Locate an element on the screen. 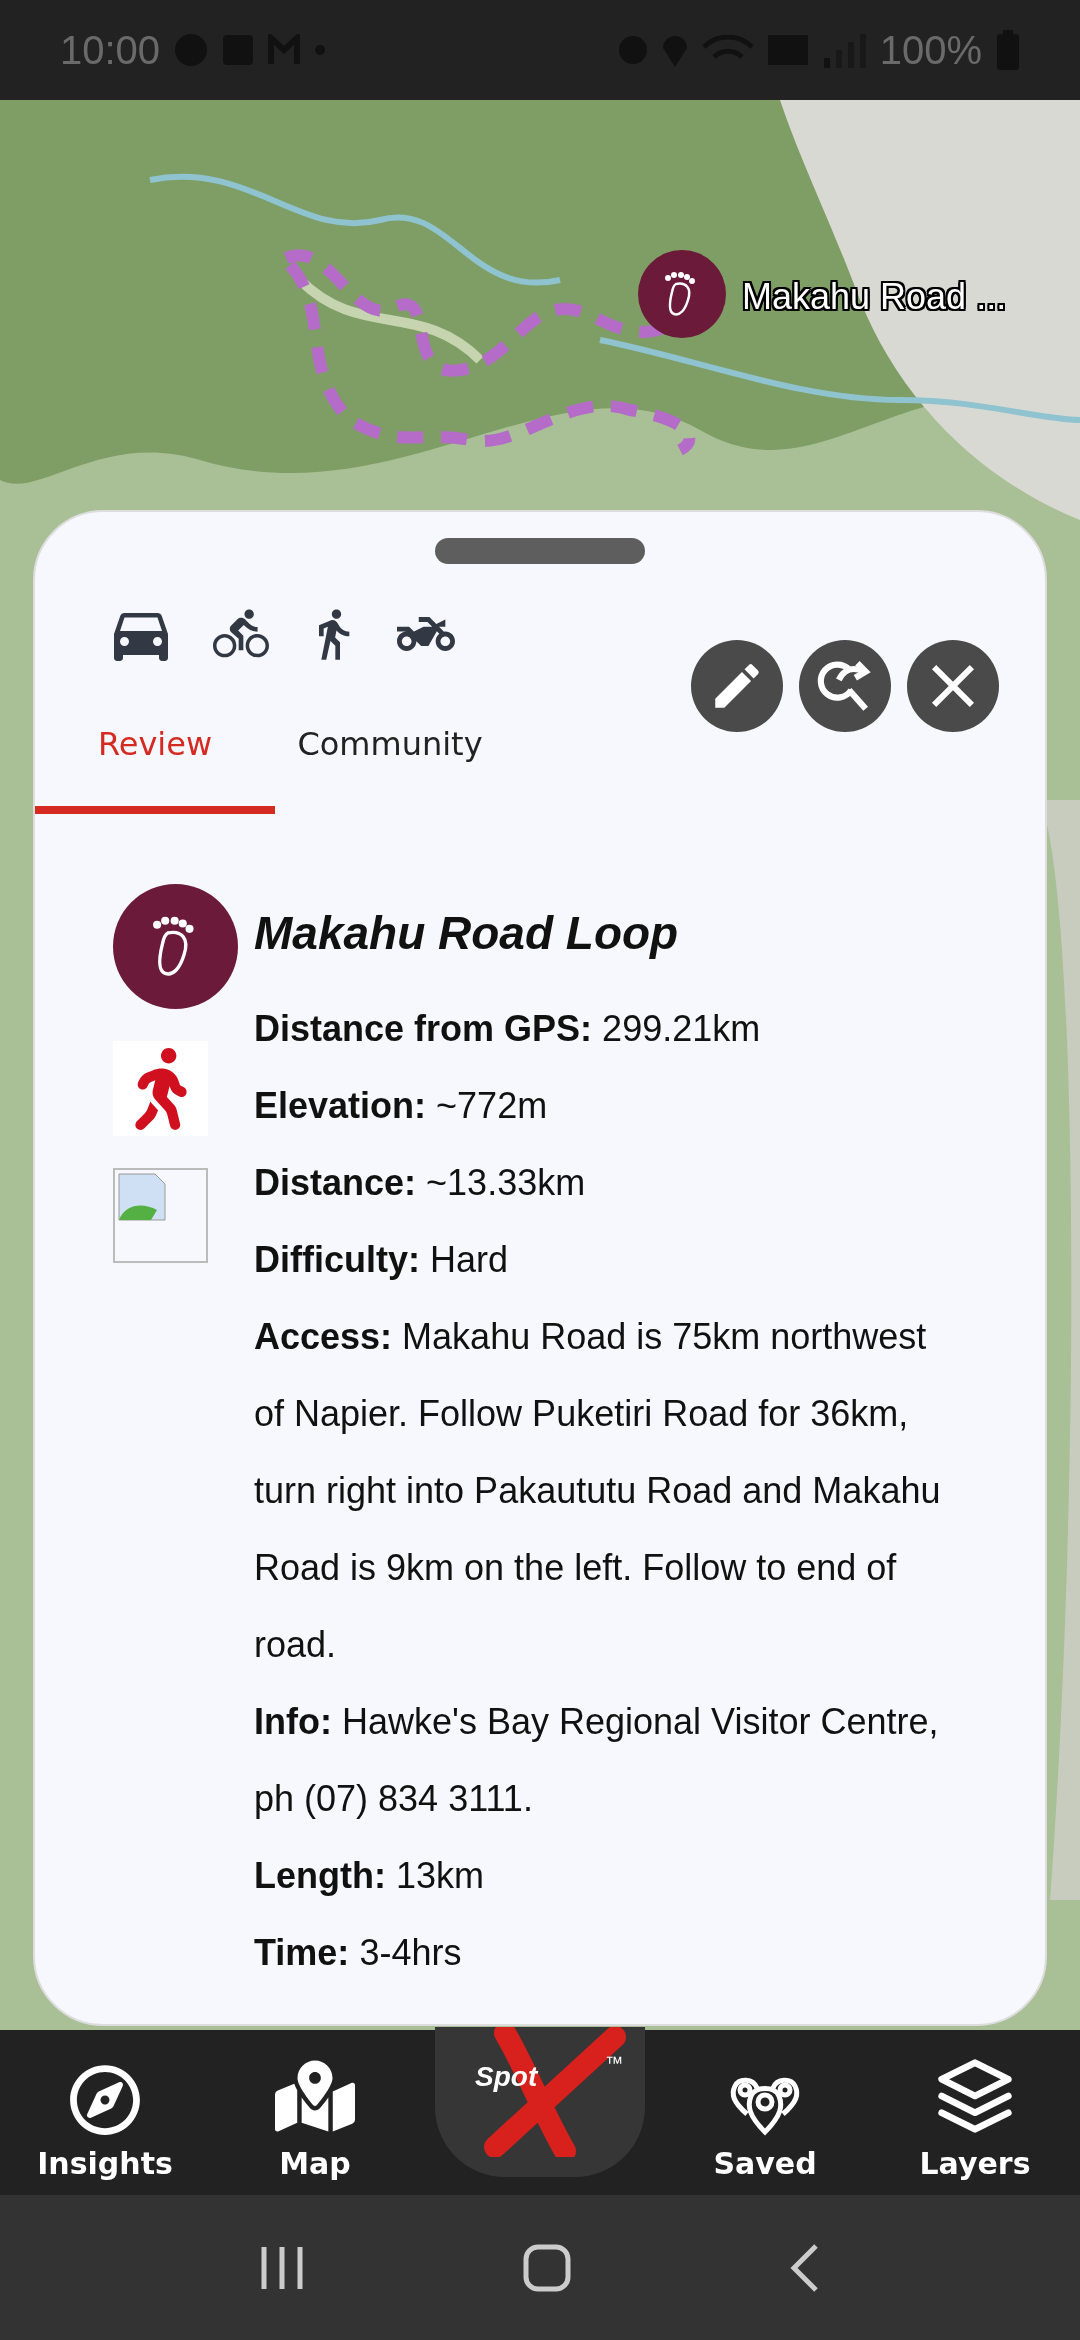 This screenshot has width=1080, height=2340. detail-line: Length: 13km is located at coordinates (369, 1876).